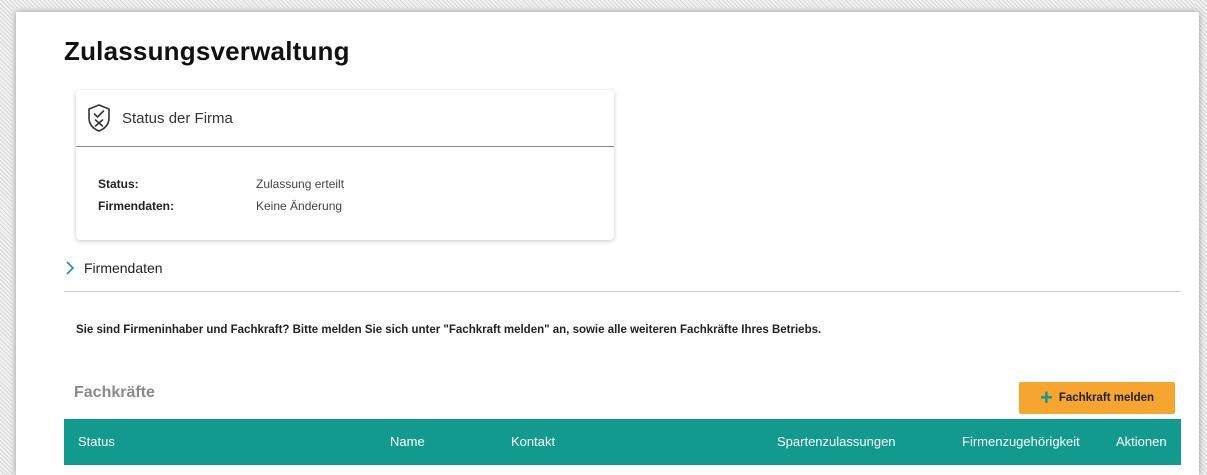 This screenshot has width=1207, height=475. Describe the element at coordinates (533, 441) in the screenshot. I see `column-header-kontakt: Kontakt` at that location.